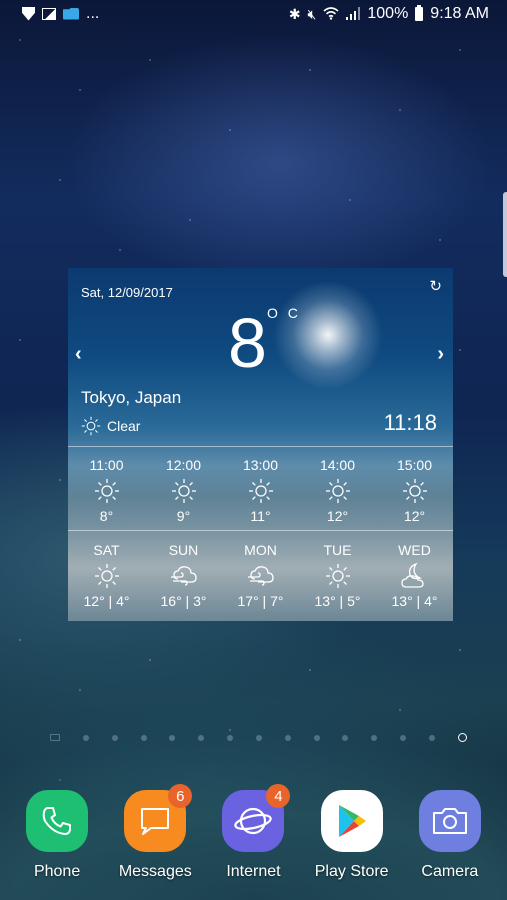  I want to click on wifi-icon, so click(331, 13).